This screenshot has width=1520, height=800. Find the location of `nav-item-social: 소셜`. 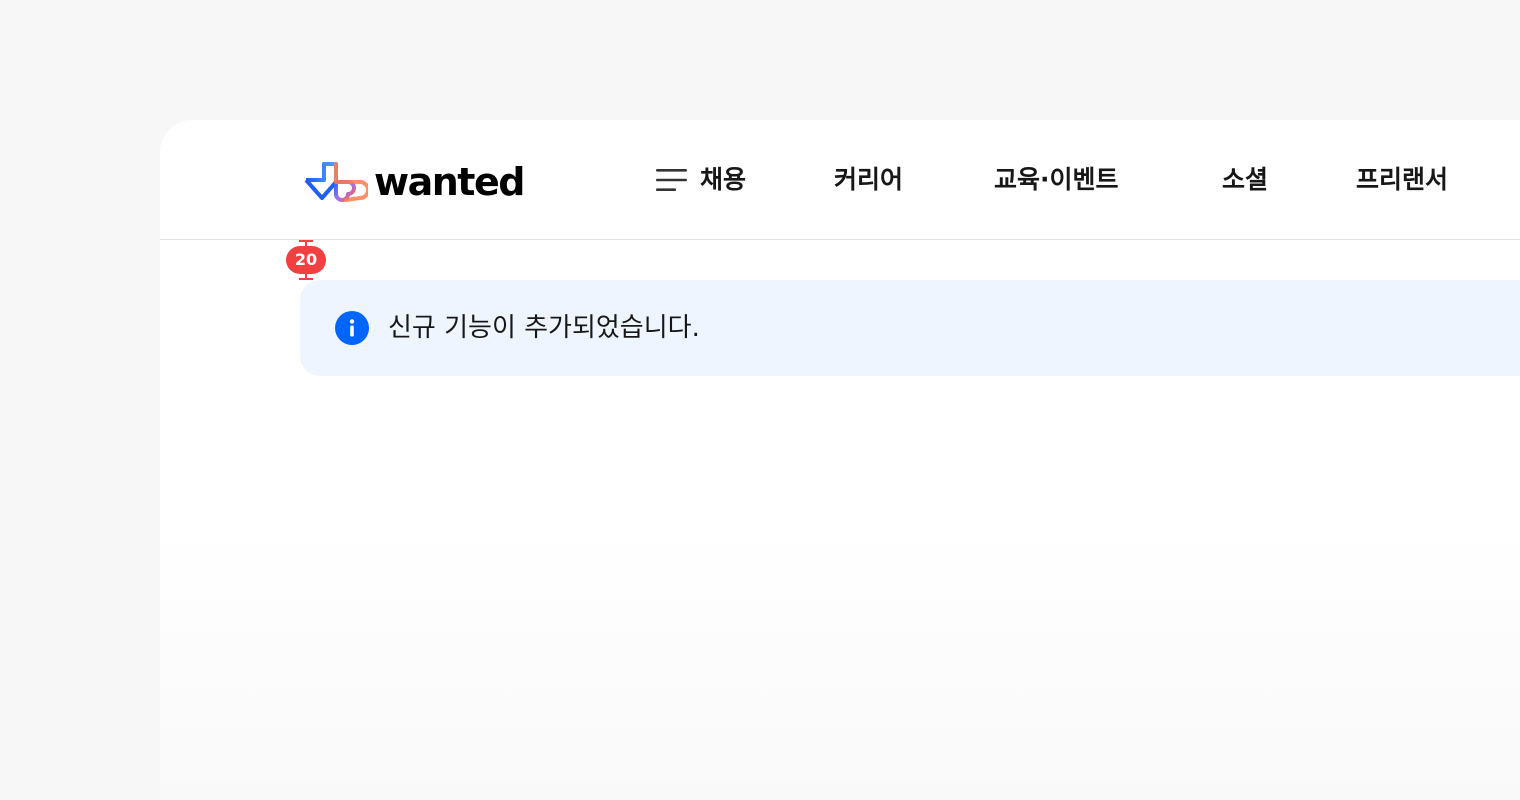

nav-item-social: 소셜 is located at coordinates (1245, 180).